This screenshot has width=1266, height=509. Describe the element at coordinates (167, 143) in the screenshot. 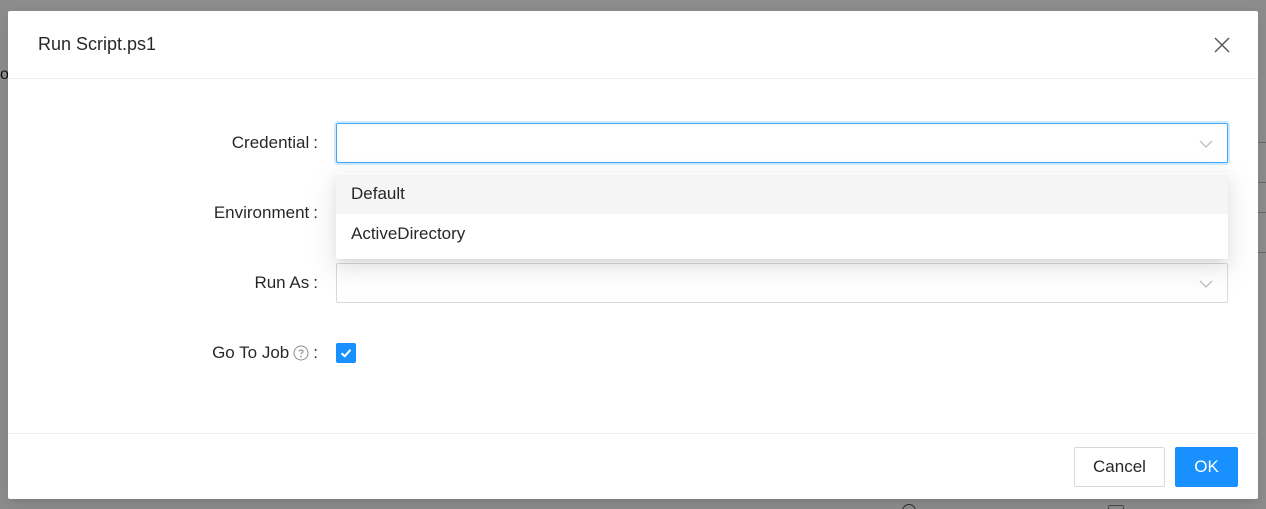

I see `credential-label: Credential:` at that location.